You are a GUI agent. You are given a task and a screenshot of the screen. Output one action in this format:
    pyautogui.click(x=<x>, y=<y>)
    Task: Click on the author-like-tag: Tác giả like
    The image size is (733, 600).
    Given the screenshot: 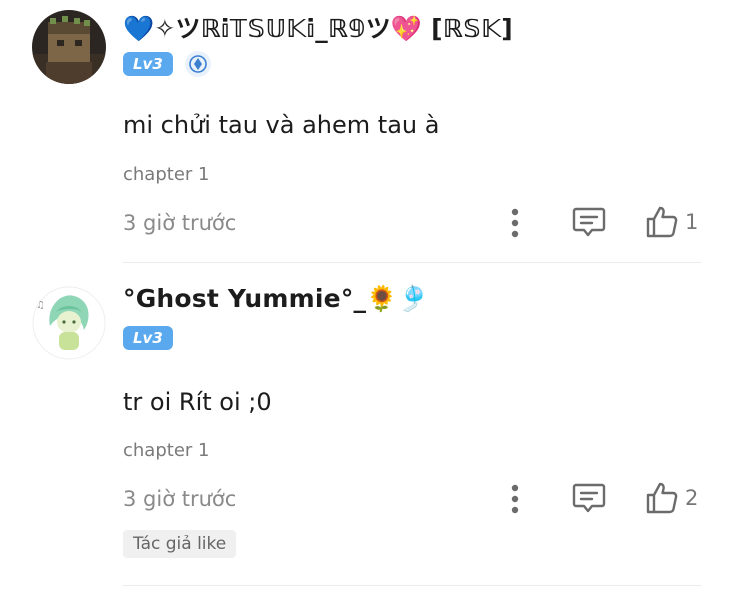 What is the action you would take?
    pyautogui.click(x=180, y=544)
    